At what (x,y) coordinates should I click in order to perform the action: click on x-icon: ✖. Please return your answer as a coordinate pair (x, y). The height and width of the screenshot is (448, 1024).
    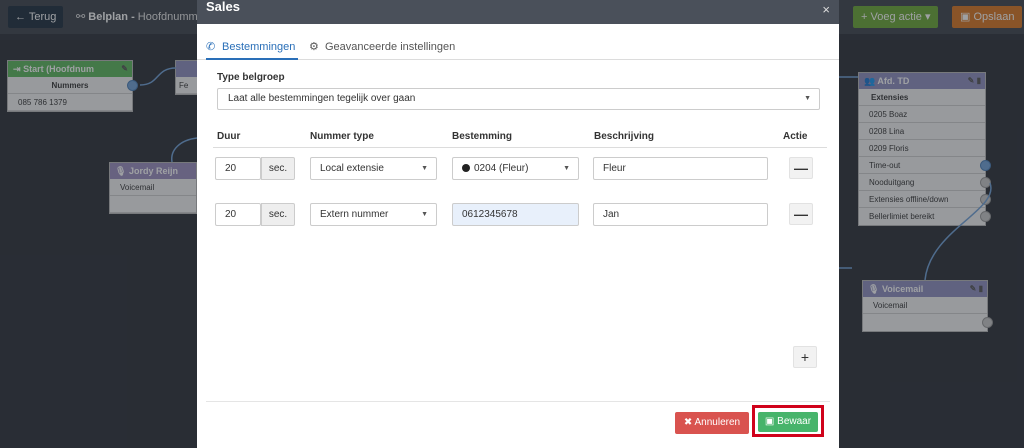
    Looking at the image, I should click on (688, 422).